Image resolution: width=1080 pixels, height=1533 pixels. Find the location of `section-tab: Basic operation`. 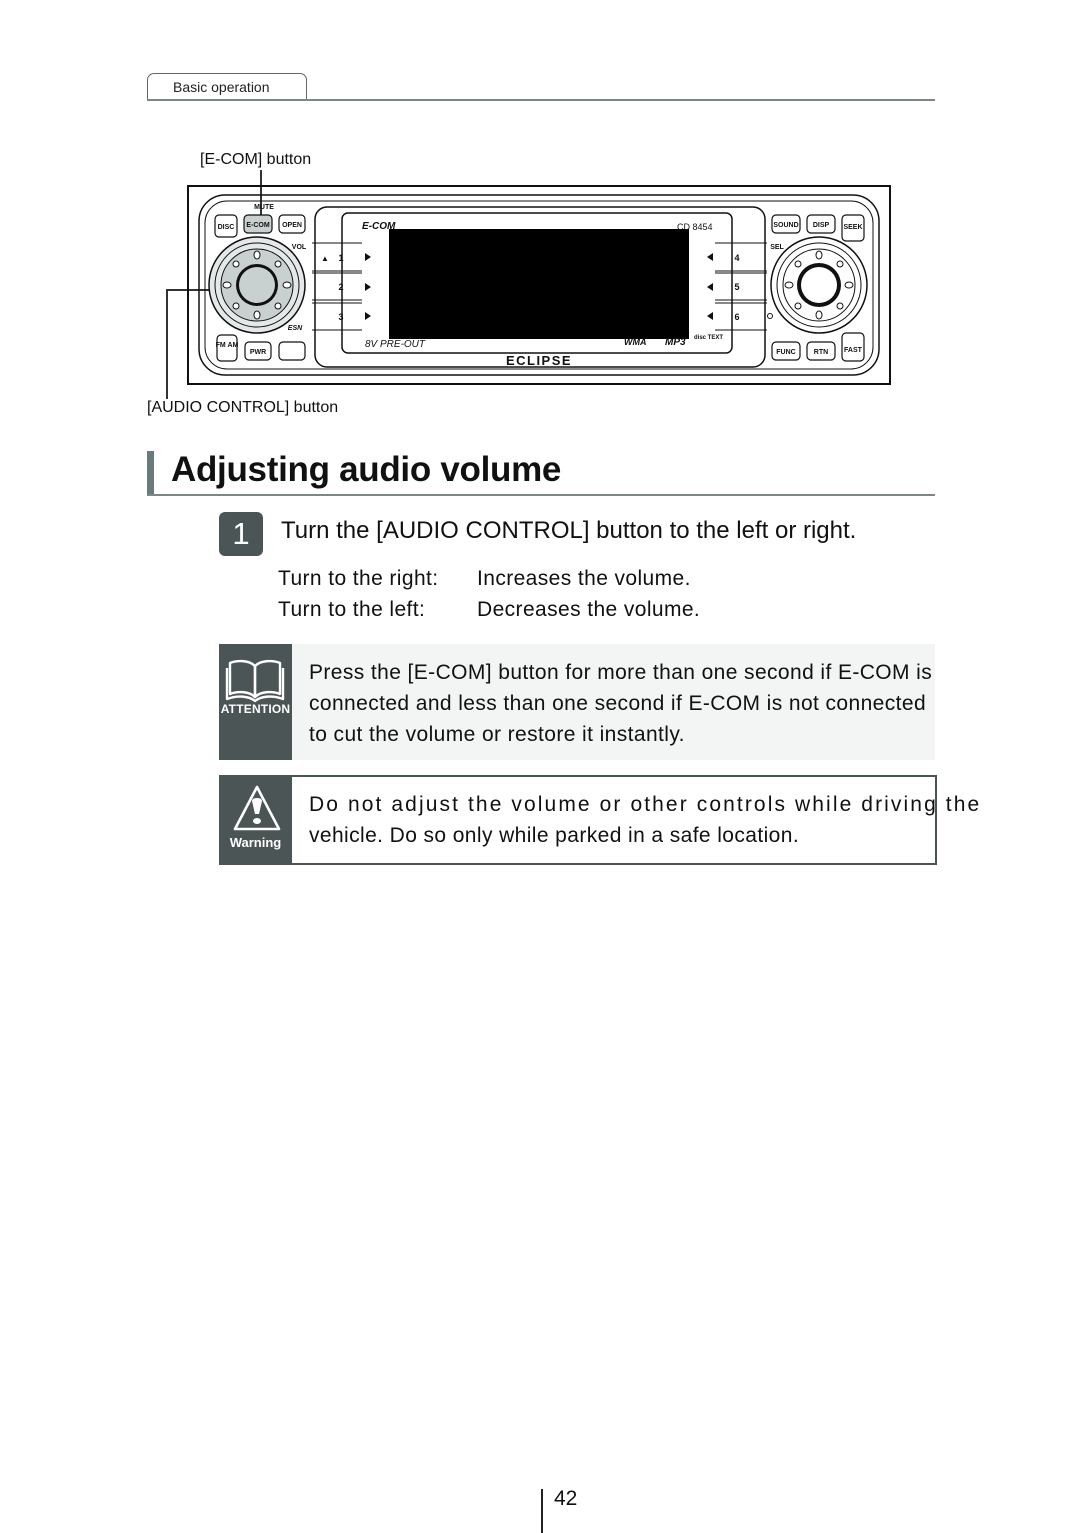

section-tab: Basic operation is located at coordinates (227, 86).